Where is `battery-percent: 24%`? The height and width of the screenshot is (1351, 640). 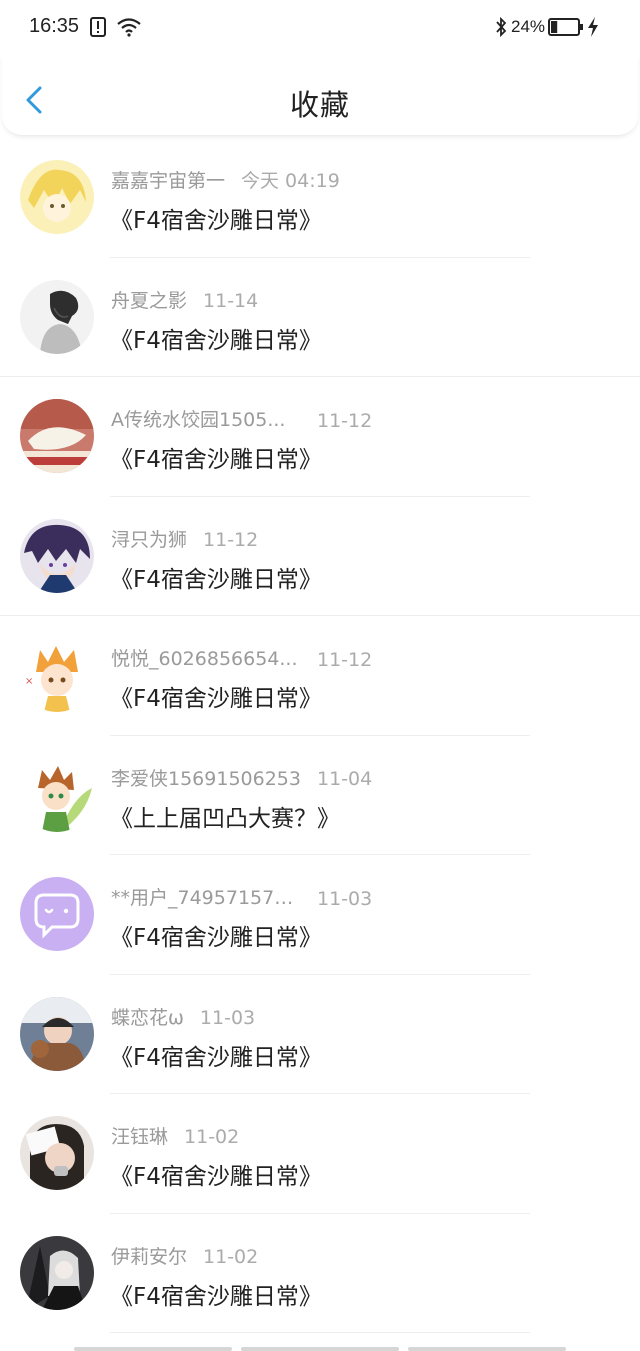
battery-percent: 24% is located at coordinates (528, 26).